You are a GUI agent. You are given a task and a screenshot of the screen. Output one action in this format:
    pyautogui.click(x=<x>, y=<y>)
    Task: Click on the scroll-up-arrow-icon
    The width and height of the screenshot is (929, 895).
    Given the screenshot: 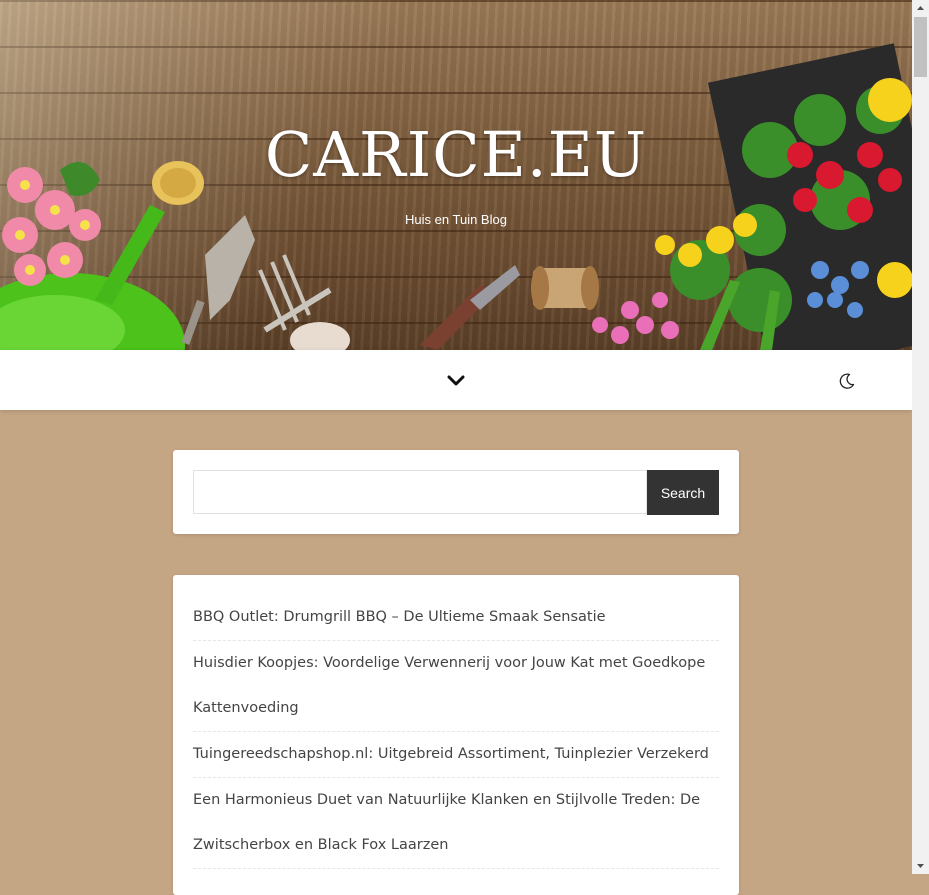 What is the action you would take?
    pyautogui.click(x=920, y=8)
    